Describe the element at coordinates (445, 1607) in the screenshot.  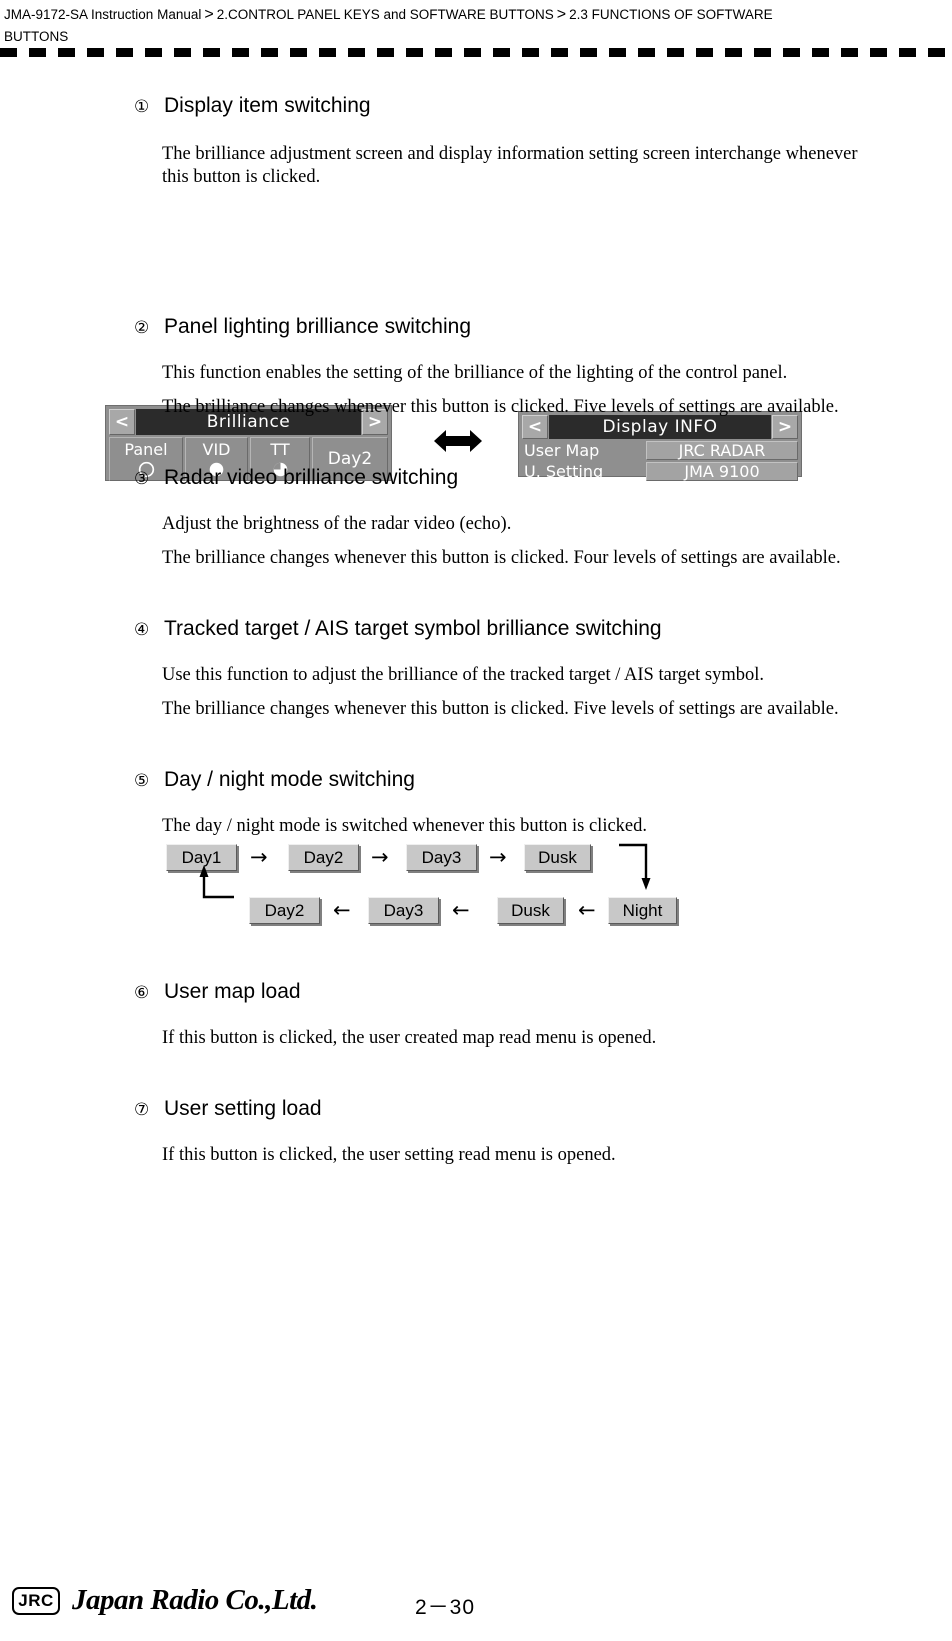
I see `page-number: 2－30` at that location.